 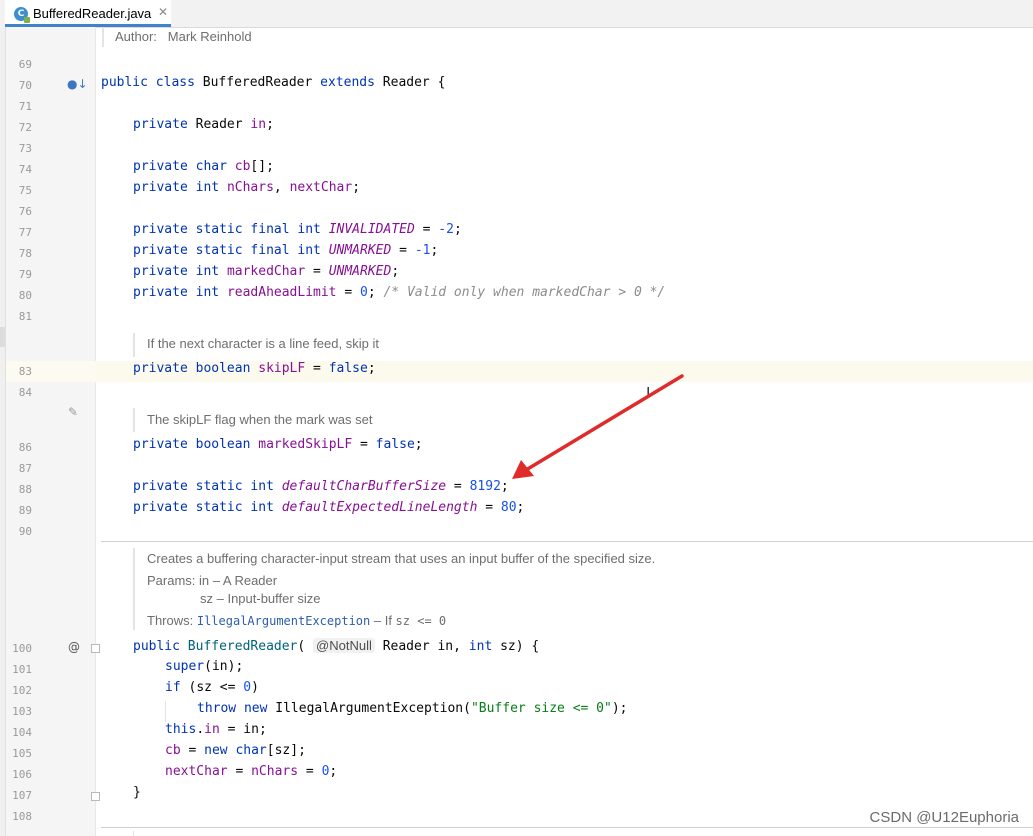 What do you see at coordinates (598, 426) in the screenshot?
I see `annotation-arrow` at bounding box center [598, 426].